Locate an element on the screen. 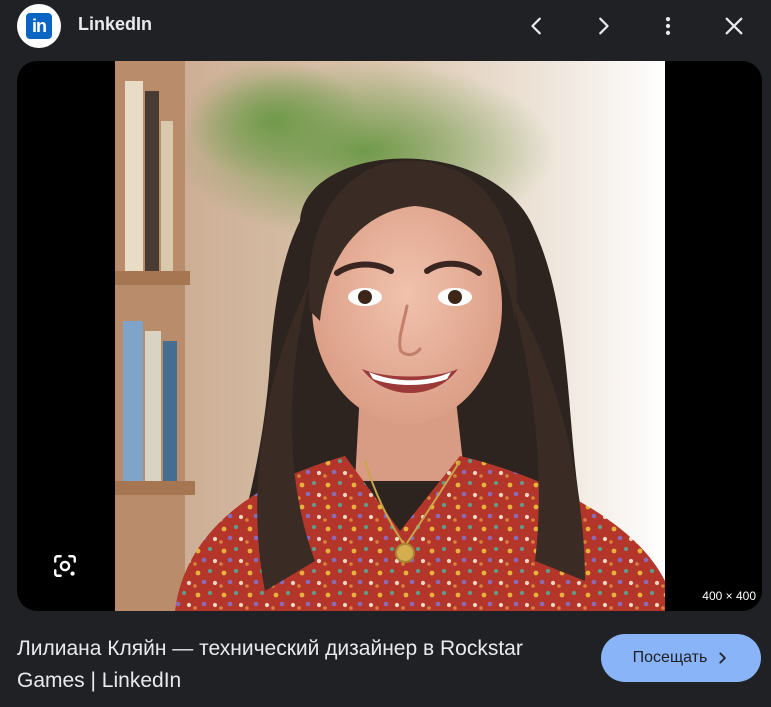 Image resolution: width=771 pixels, height=707 pixels. image-dimensions: 400 × 400 is located at coordinates (729, 596).